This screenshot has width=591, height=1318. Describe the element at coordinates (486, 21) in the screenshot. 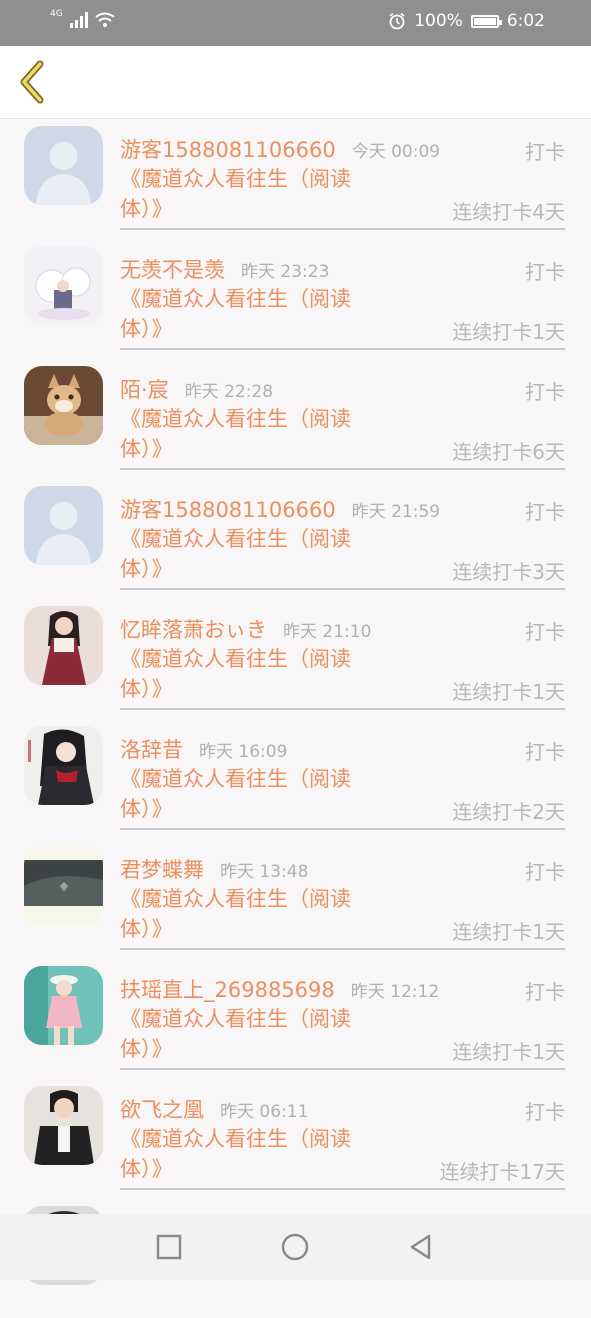

I see `battery-icon` at that location.